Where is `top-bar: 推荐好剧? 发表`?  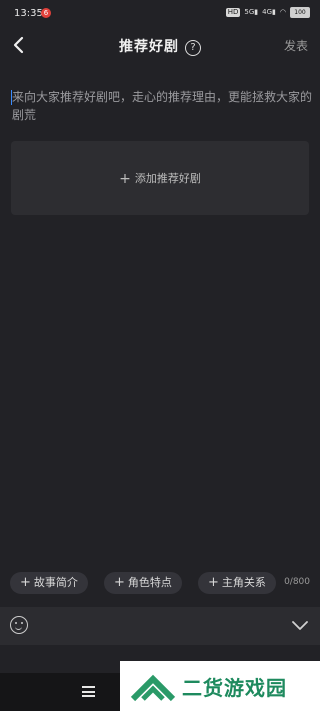 top-bar: 推荐好剧? 发表 is located at coordinates (160, 46).